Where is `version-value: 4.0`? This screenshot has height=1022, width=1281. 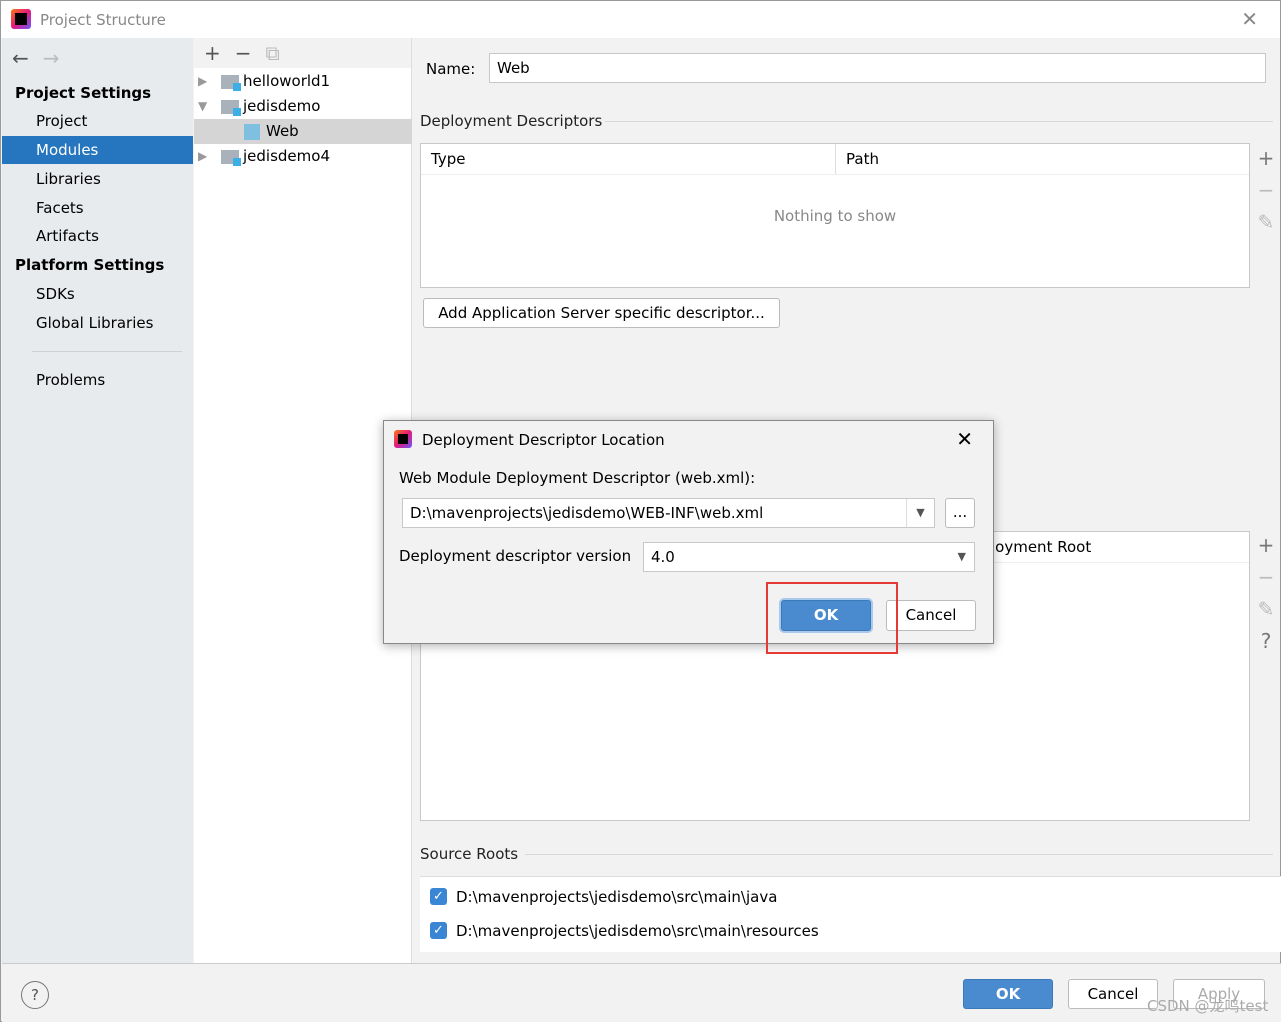
version-value: 4.0 is located at coordinates (663, 557).